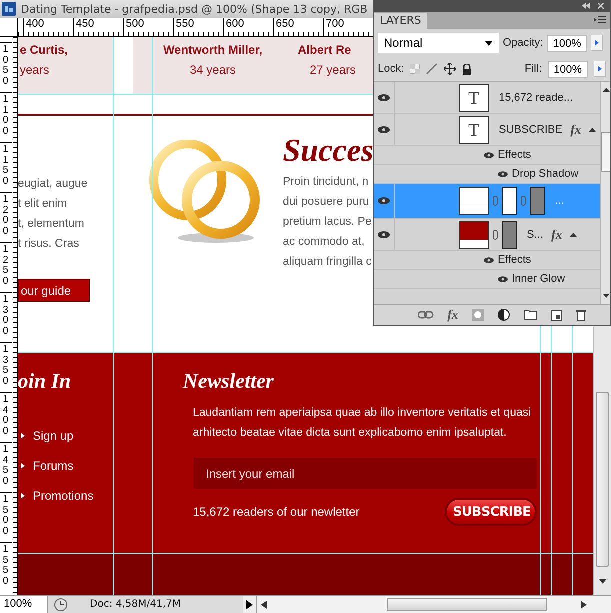 This screenshot has width=611, height=613. What do you see at coordinates (198, 25) in the screenshot?
I see `ruler-label: 550` at bounding box center [198, 25].